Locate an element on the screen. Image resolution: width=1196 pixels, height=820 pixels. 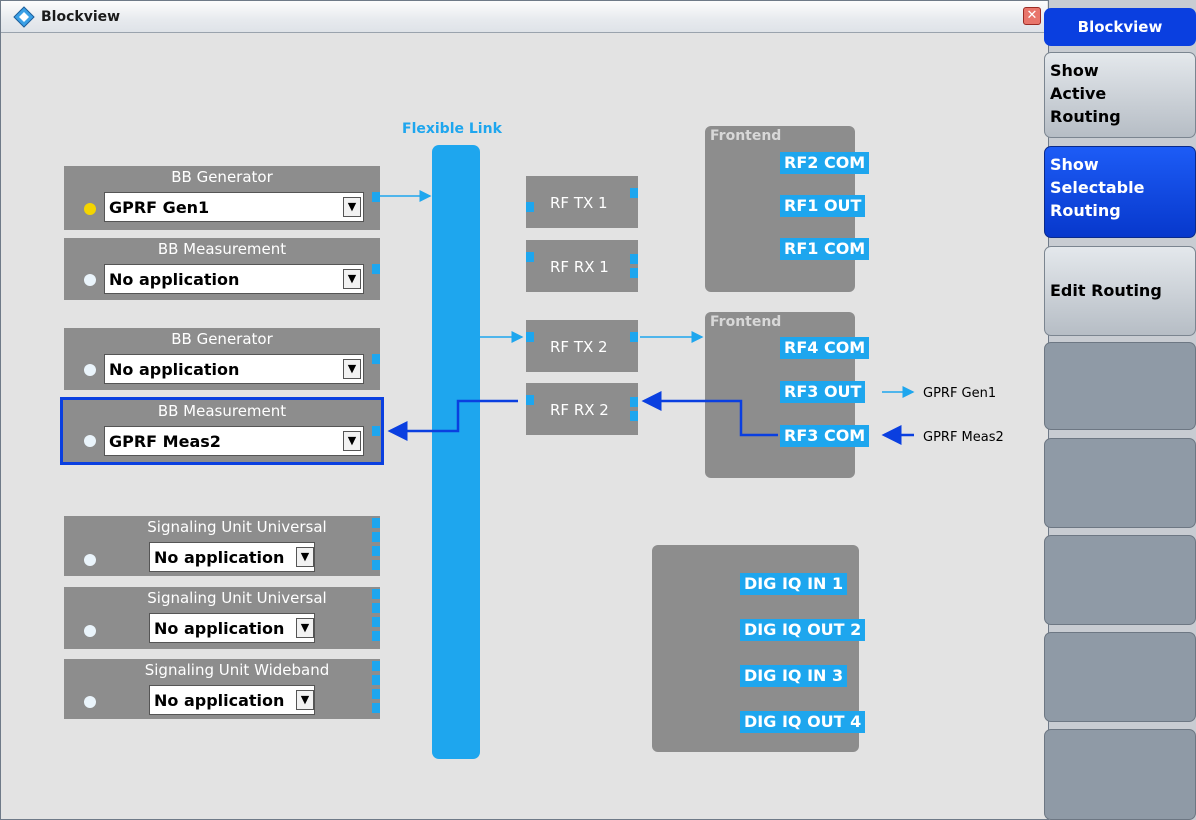
route-rfrx2-to-meas2 is located at coordinates (452, 420).